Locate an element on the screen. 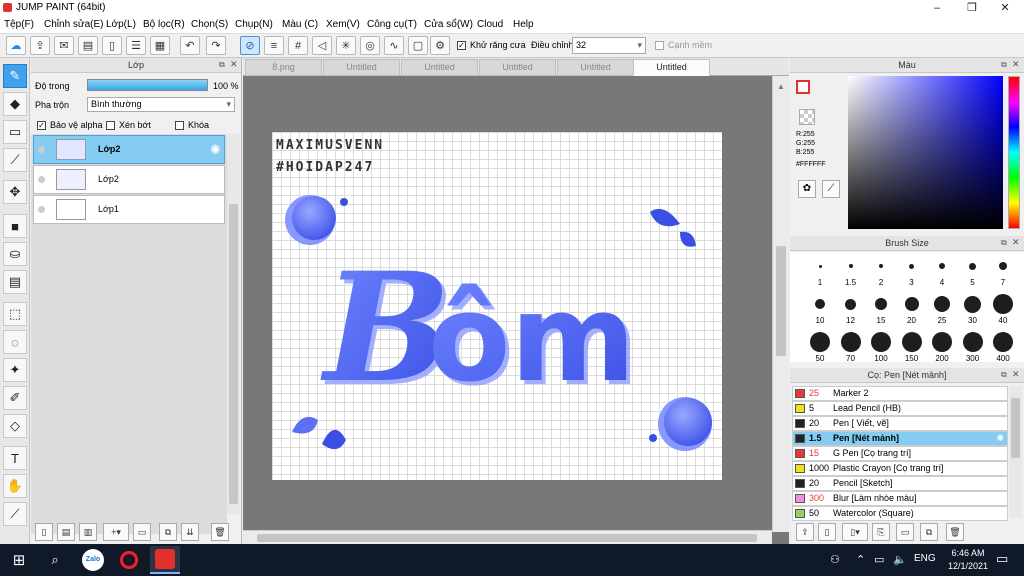  layer-row: Lớp2 ✺ is located at coordinates (129, 149).